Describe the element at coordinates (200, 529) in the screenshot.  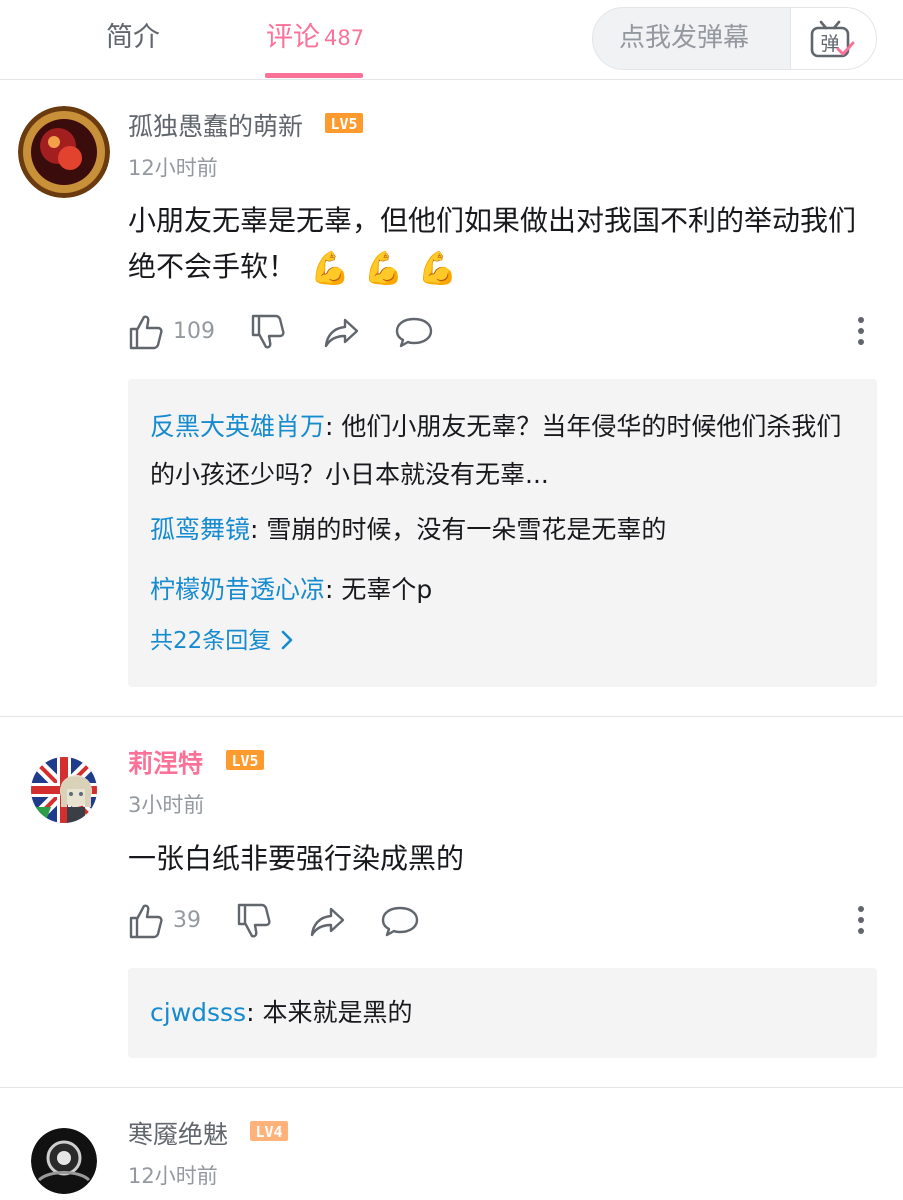
I see `reply-username: 孤鸾舞镜` at that location.